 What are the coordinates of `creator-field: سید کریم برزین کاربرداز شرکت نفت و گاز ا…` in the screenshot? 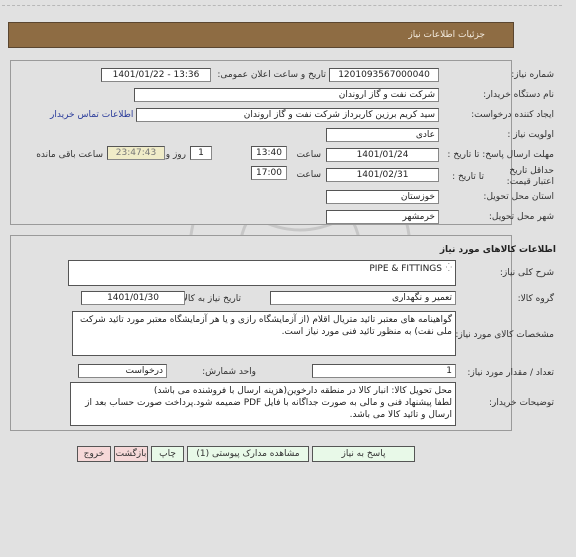 It's located at (287, 115).